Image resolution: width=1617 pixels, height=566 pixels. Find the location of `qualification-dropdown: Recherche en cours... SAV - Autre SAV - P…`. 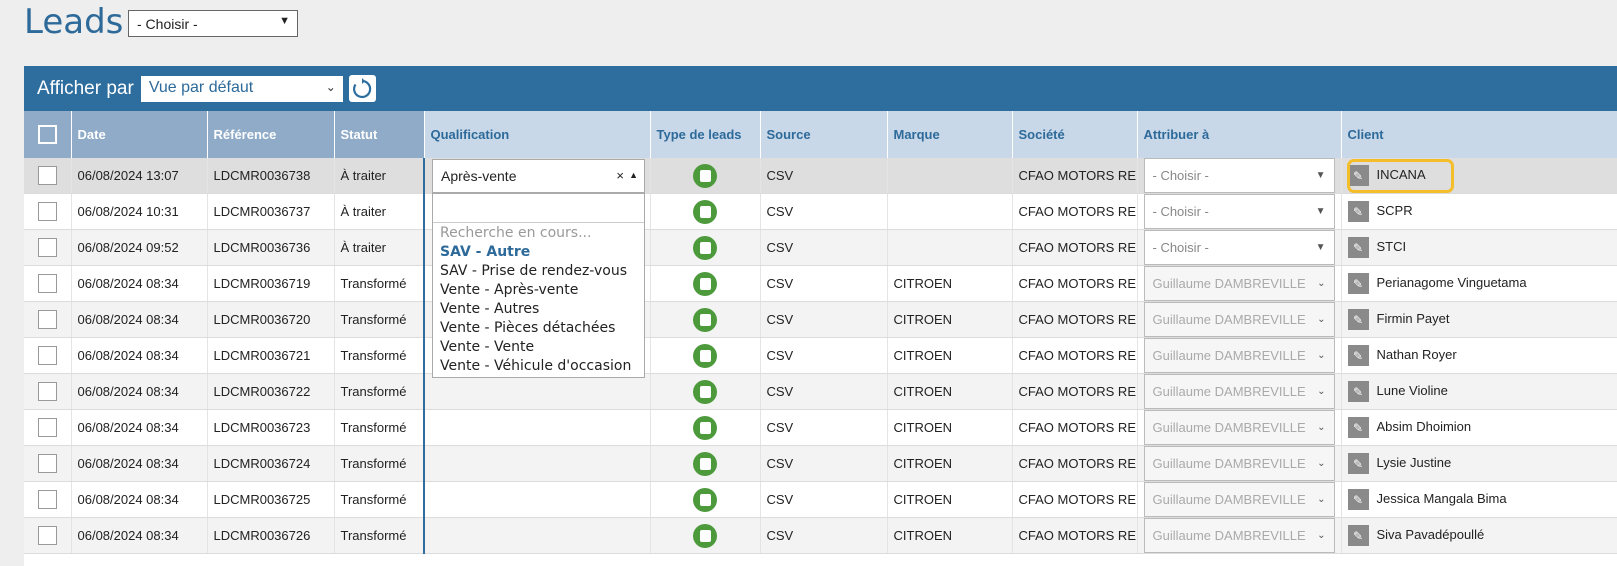

qualification-dropdown: Recherche en cours... SAV - Autre SAV - P… is located at coordinates (538, 285).